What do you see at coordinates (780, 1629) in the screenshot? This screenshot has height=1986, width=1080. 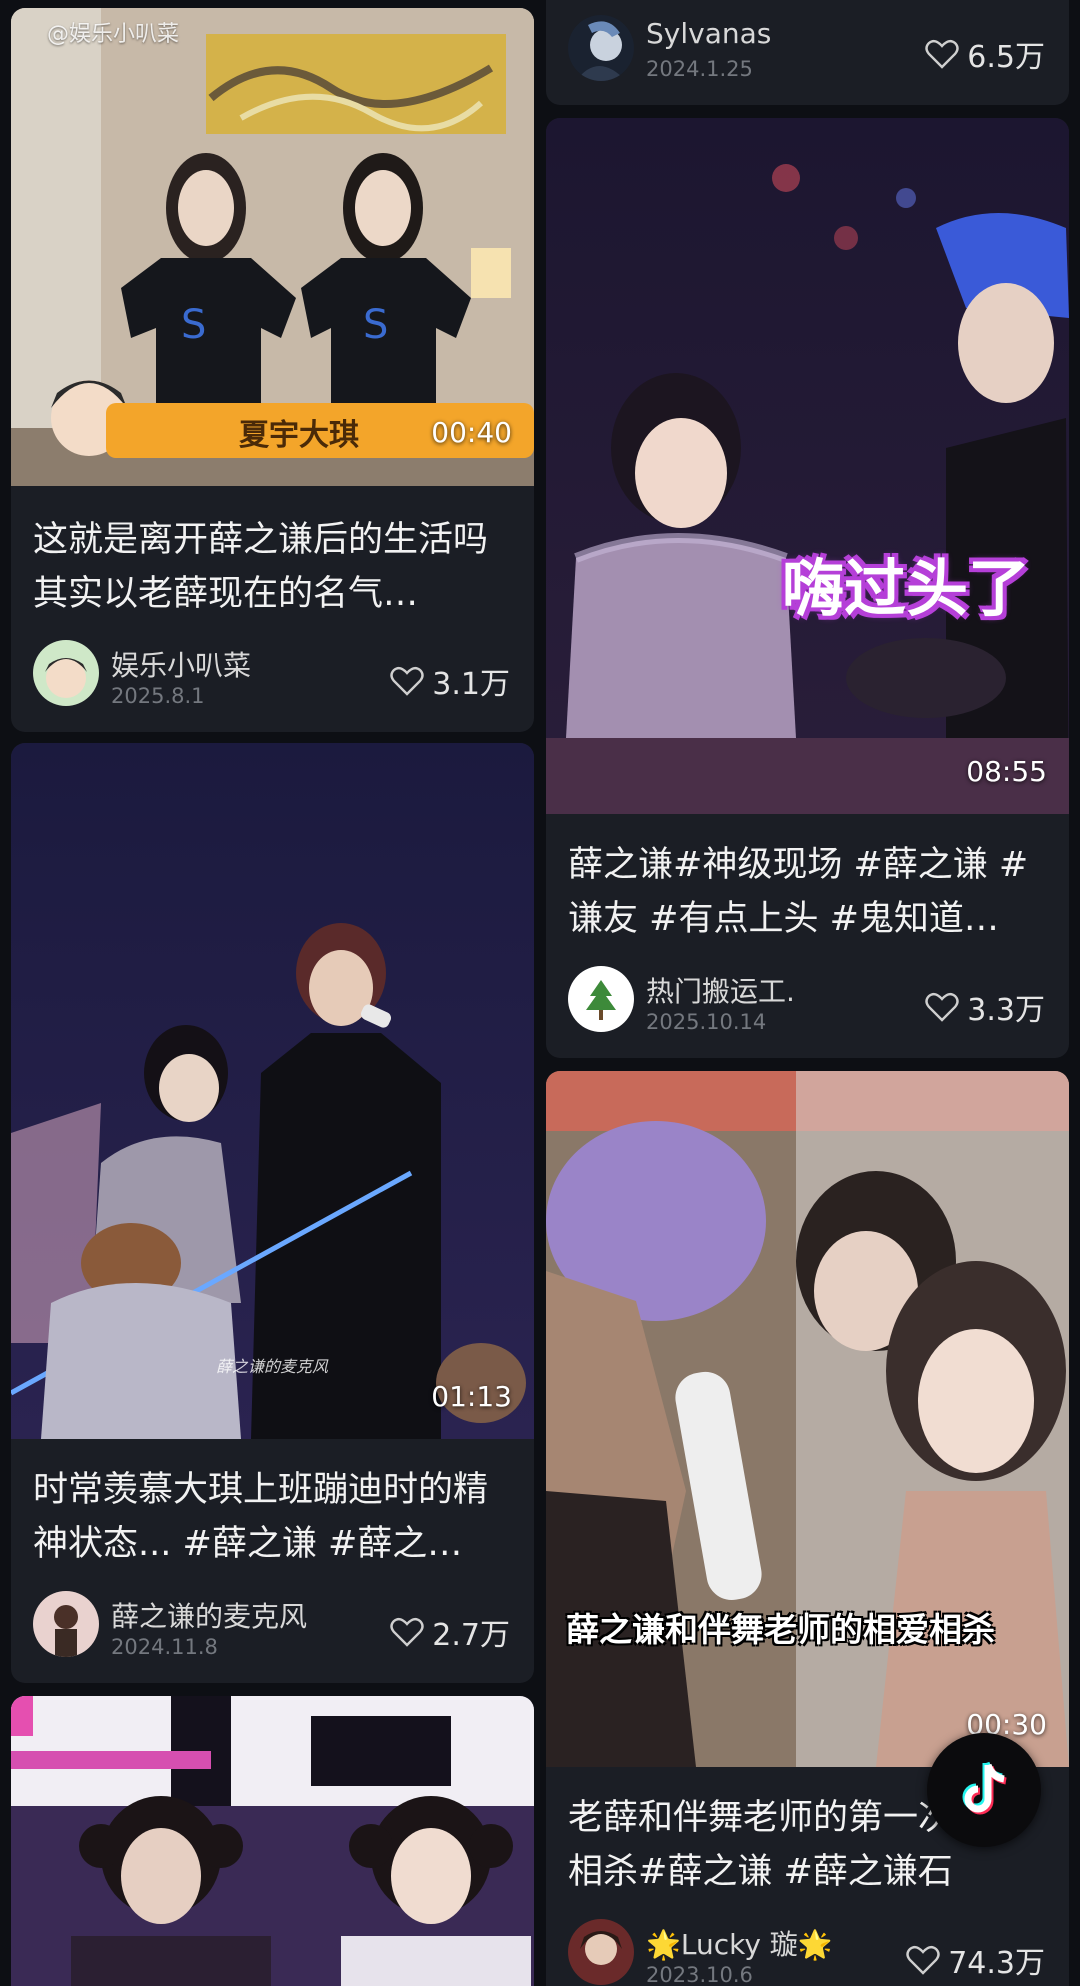 I see `subtitle-text: 薛之谦和伴舞老师的相爱相杀` at bounding box center [780, 1629].